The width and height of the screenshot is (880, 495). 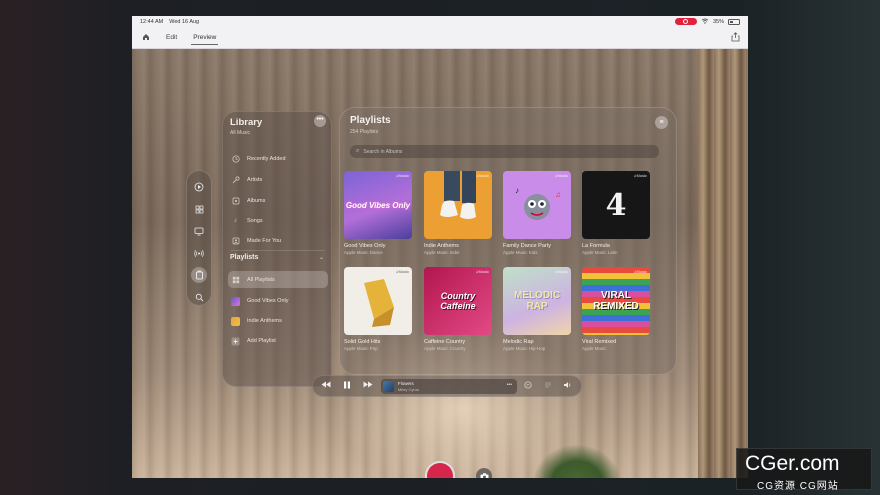 I want to click on playlist-name: Melodic Rap, so click(x=518, y=342).